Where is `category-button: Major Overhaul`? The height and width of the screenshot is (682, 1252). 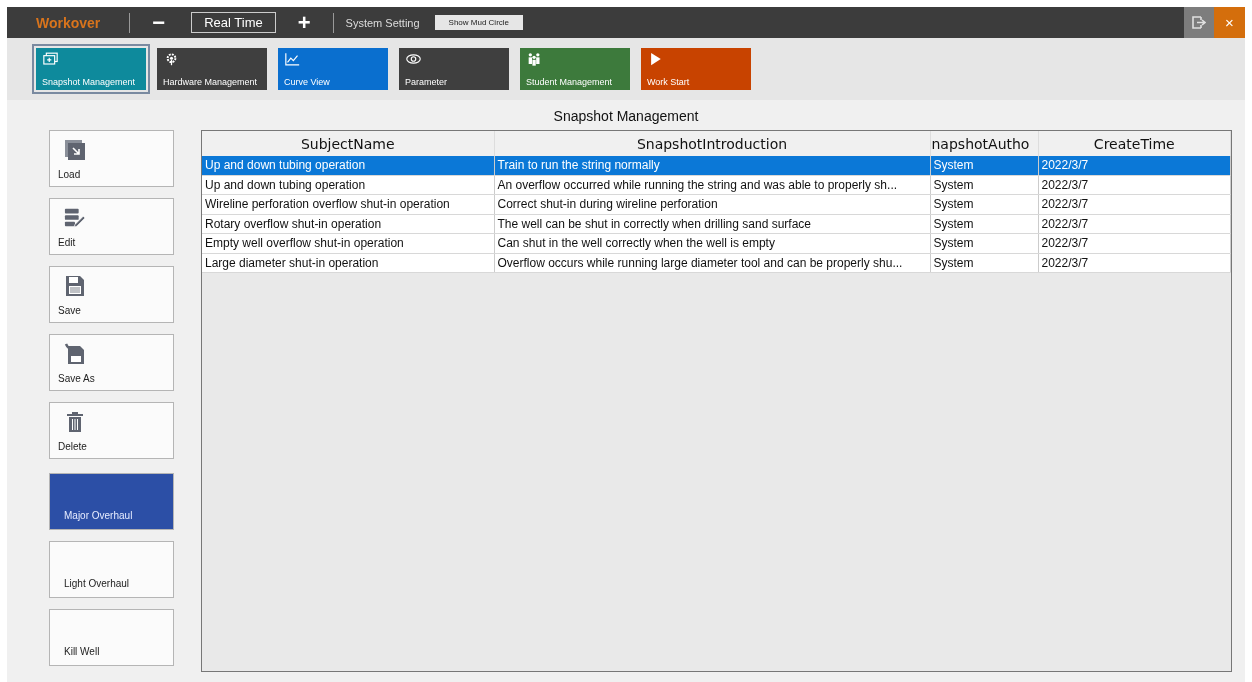
category-button: Major Overhaul is located at coordinates (111, 501).